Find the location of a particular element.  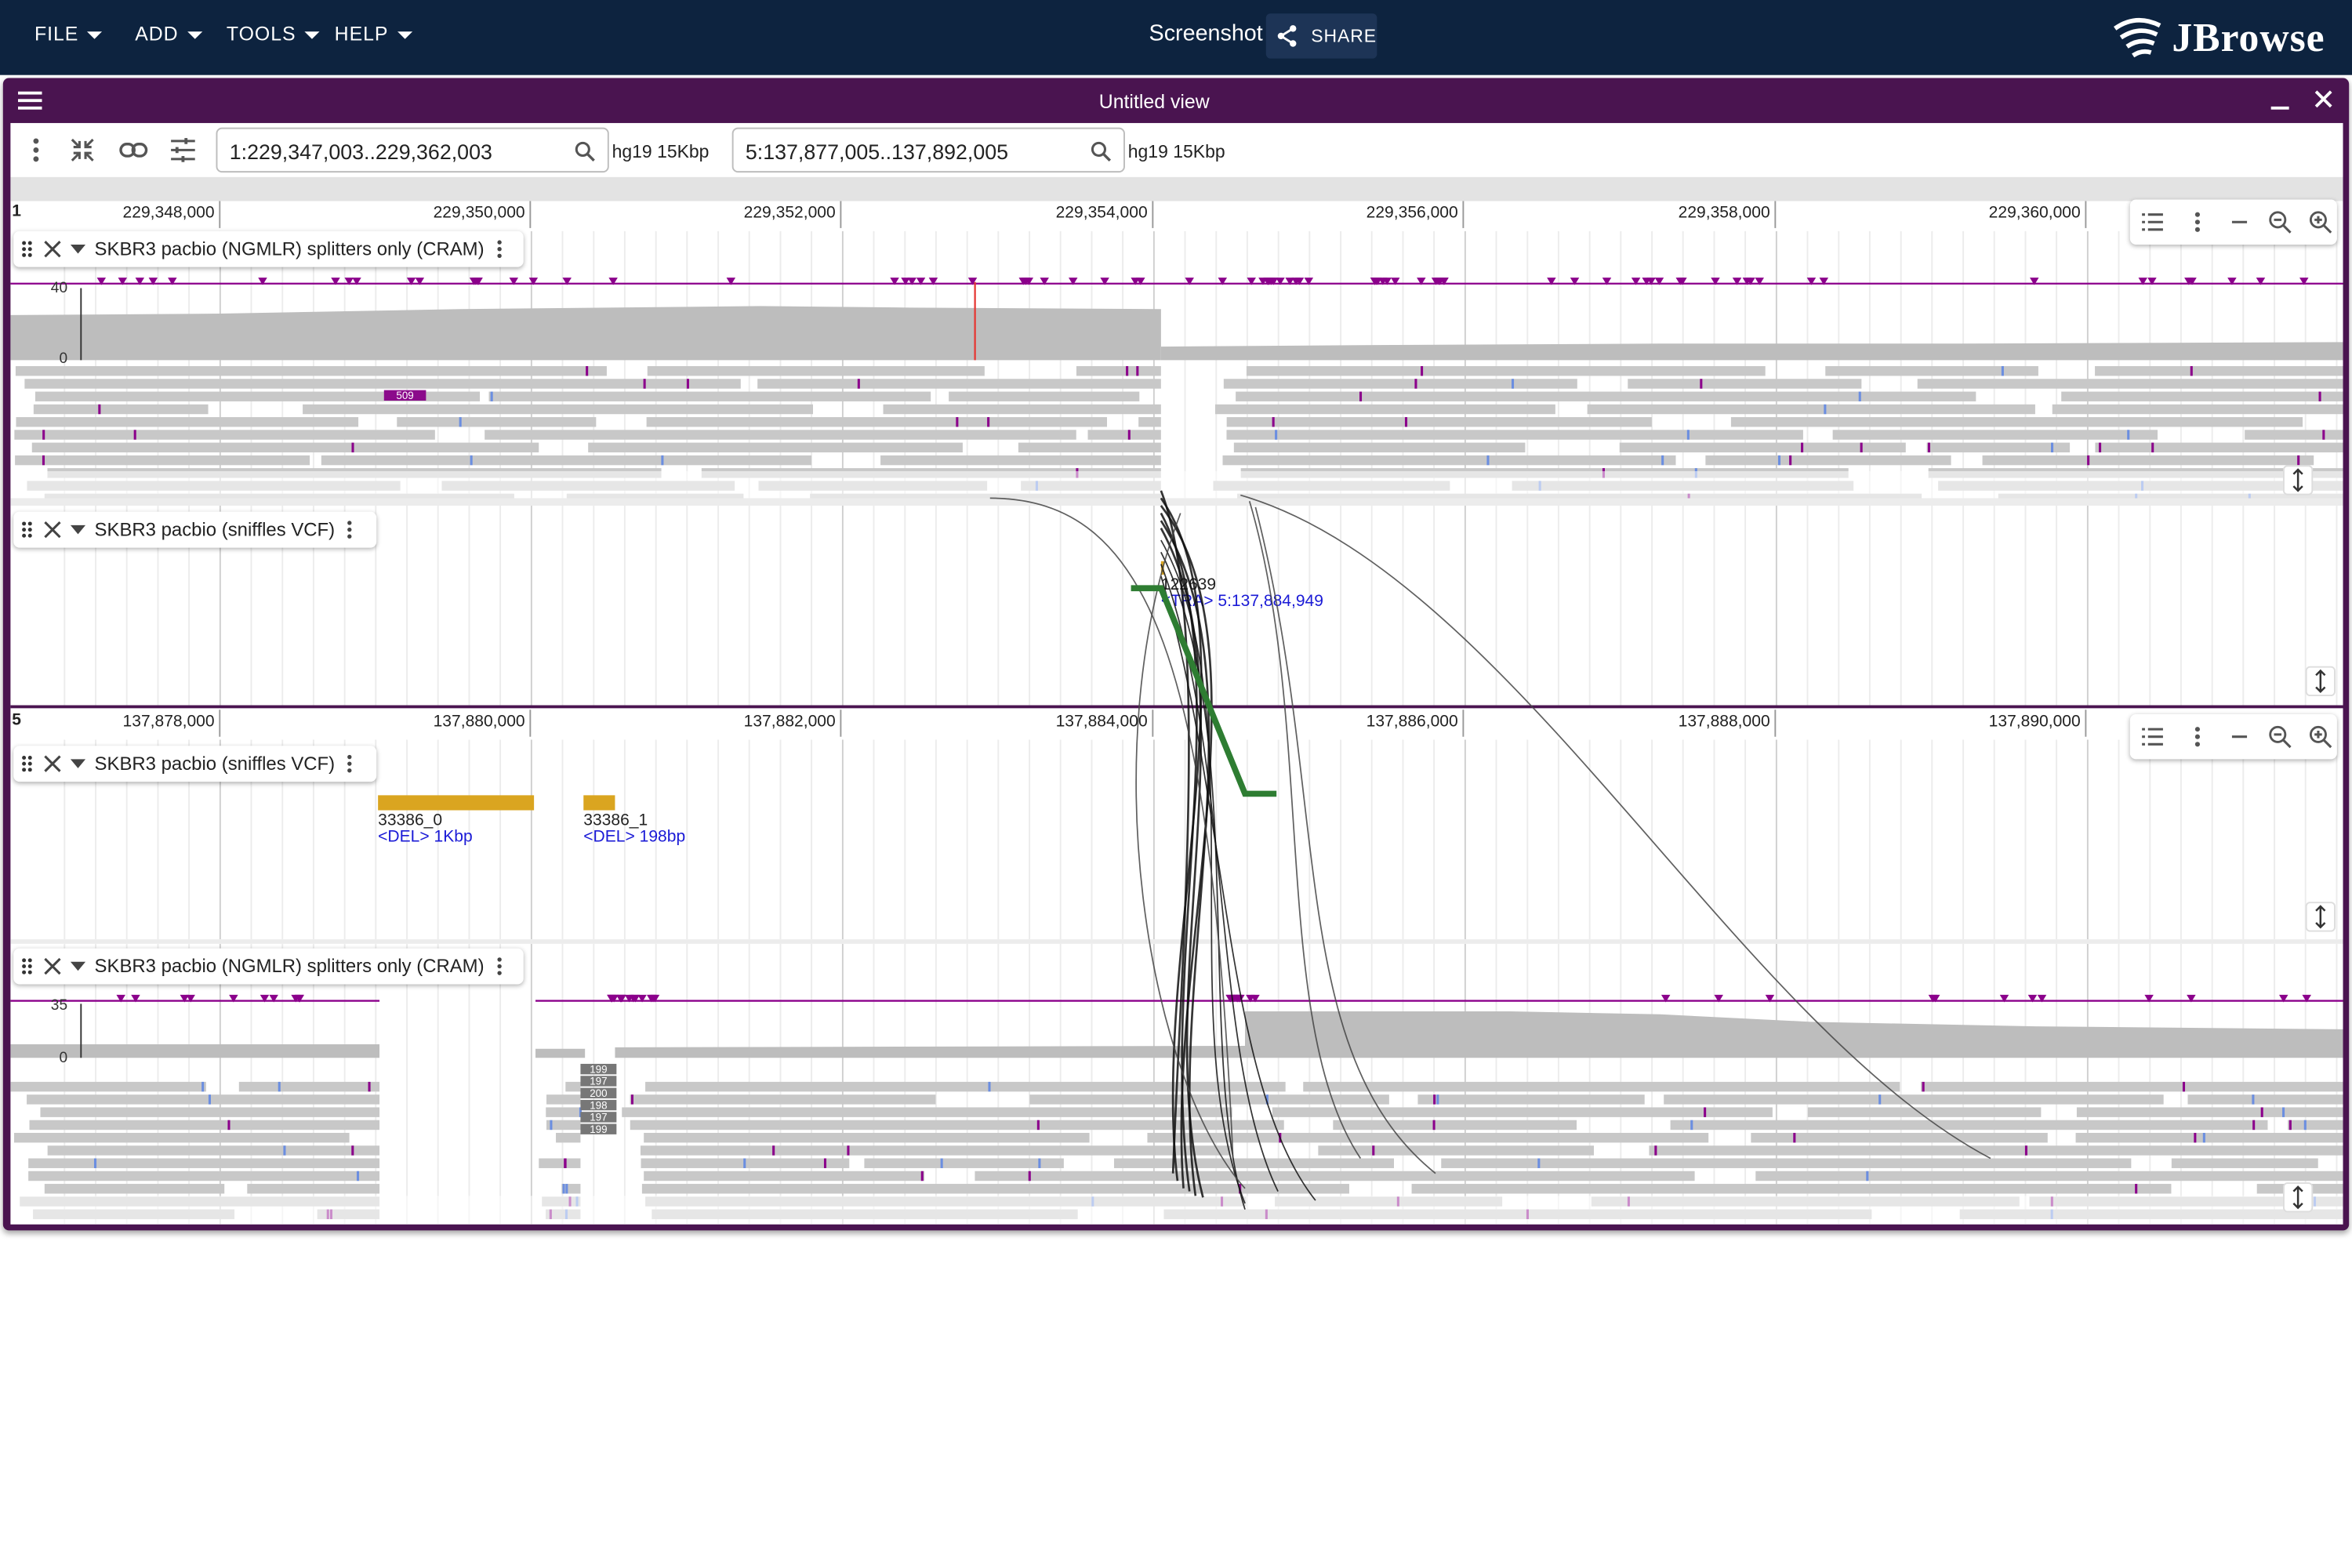

track-divider is located at coordinates (1176, 502).